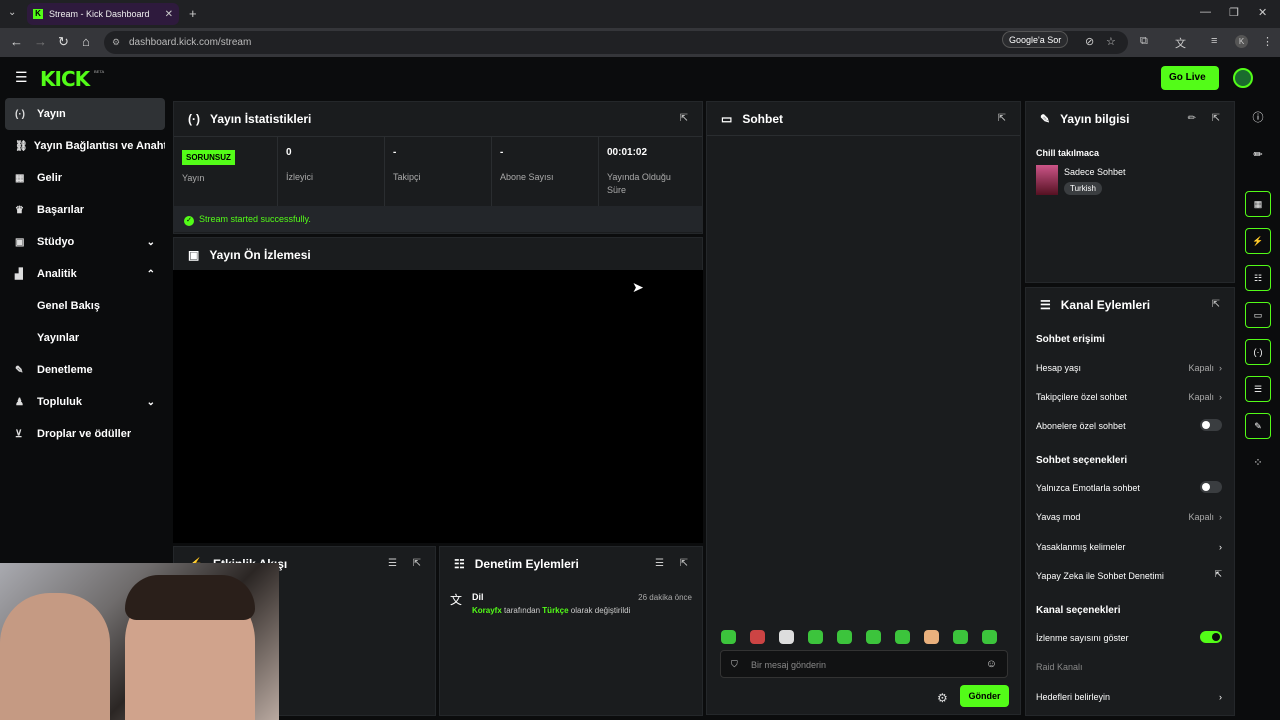 This screenshot has width=1280, height=720. Describe the element at coordinates (1100, 576) in the screenshot. I see `ai-moderation-label: Yapay Zeka ile Sohbet Denetimi` at that location.